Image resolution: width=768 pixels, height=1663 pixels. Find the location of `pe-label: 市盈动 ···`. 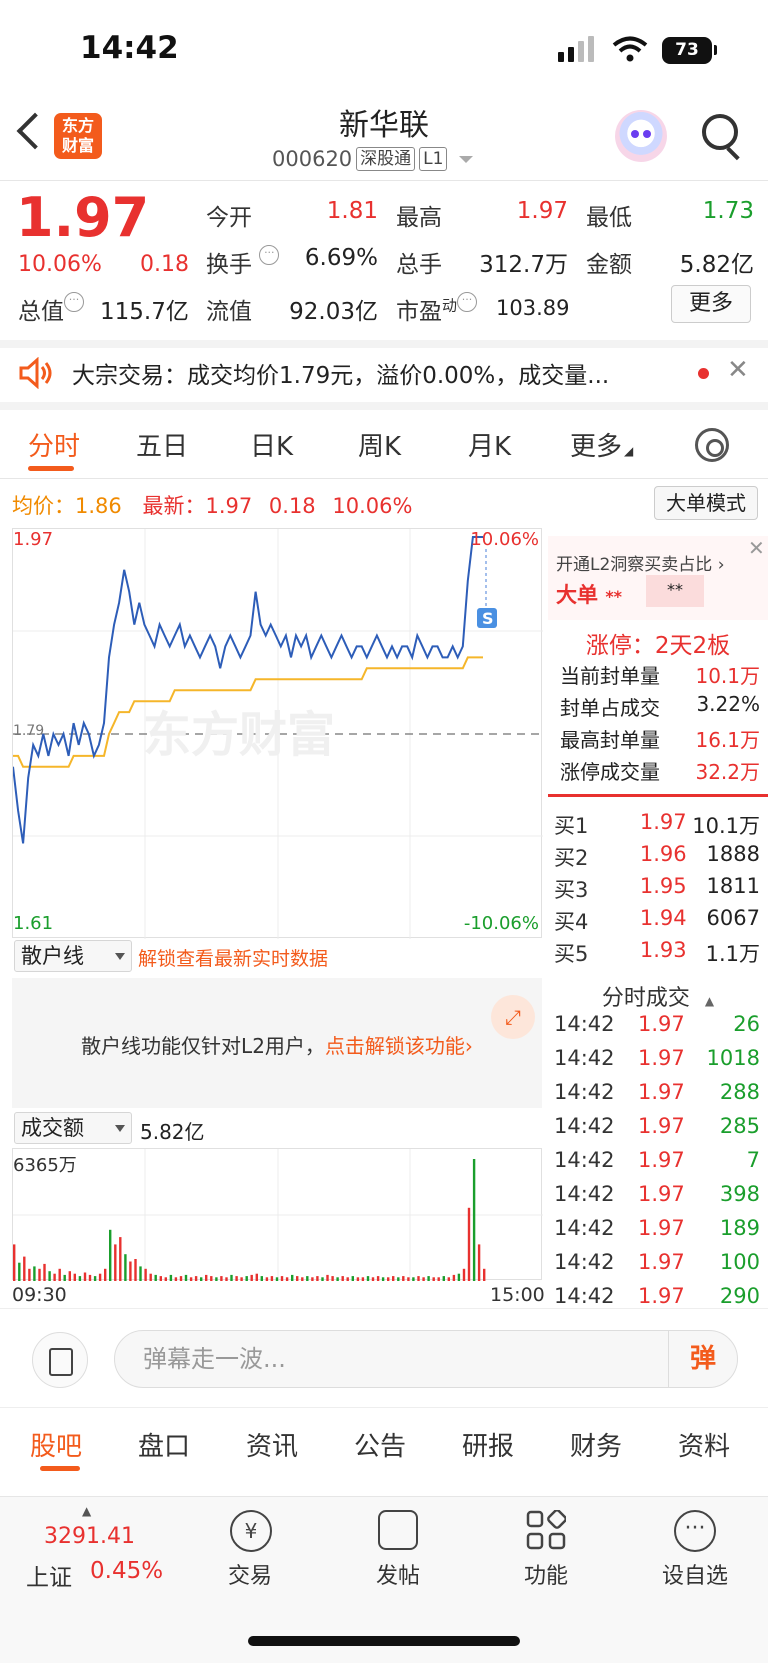

pe-label: 市盈动 ··· is located at coordinates (437, 309).